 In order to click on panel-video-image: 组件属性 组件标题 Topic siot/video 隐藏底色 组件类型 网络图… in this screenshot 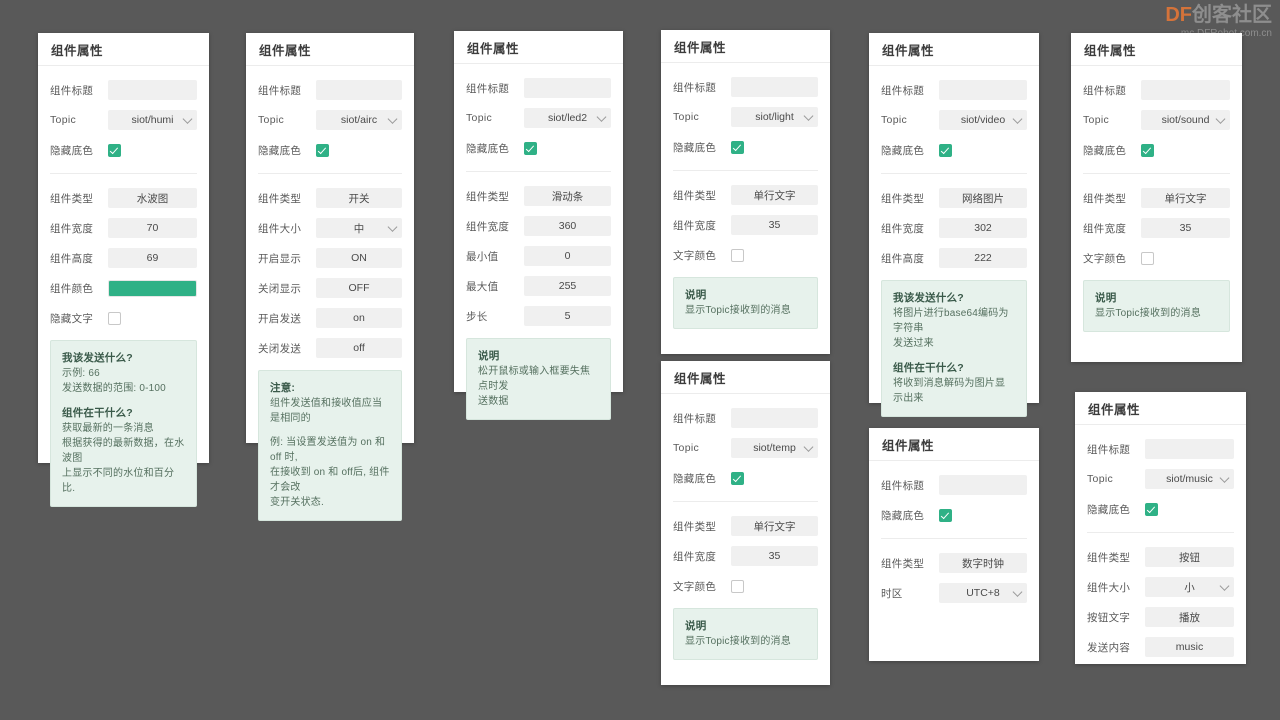, I will do `click(954, 225)`.